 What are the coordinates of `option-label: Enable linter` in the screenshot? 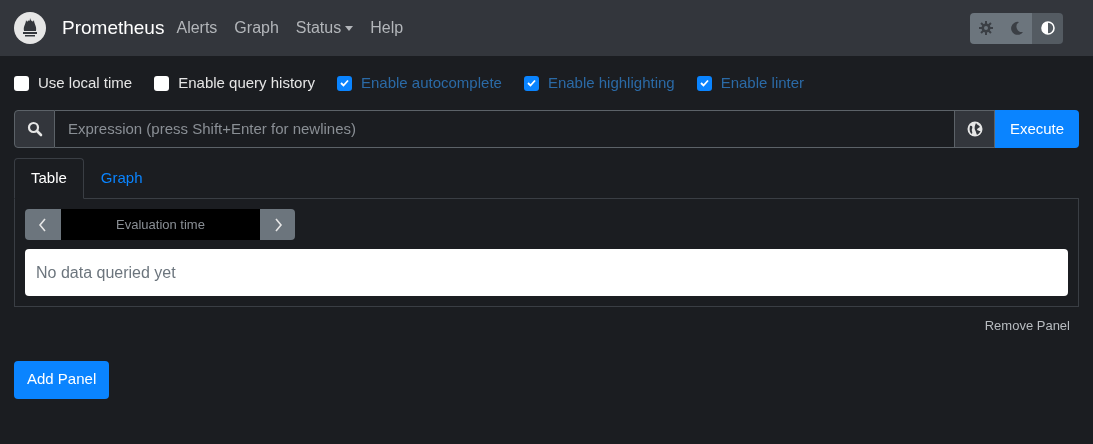 It's located at (762, 82).